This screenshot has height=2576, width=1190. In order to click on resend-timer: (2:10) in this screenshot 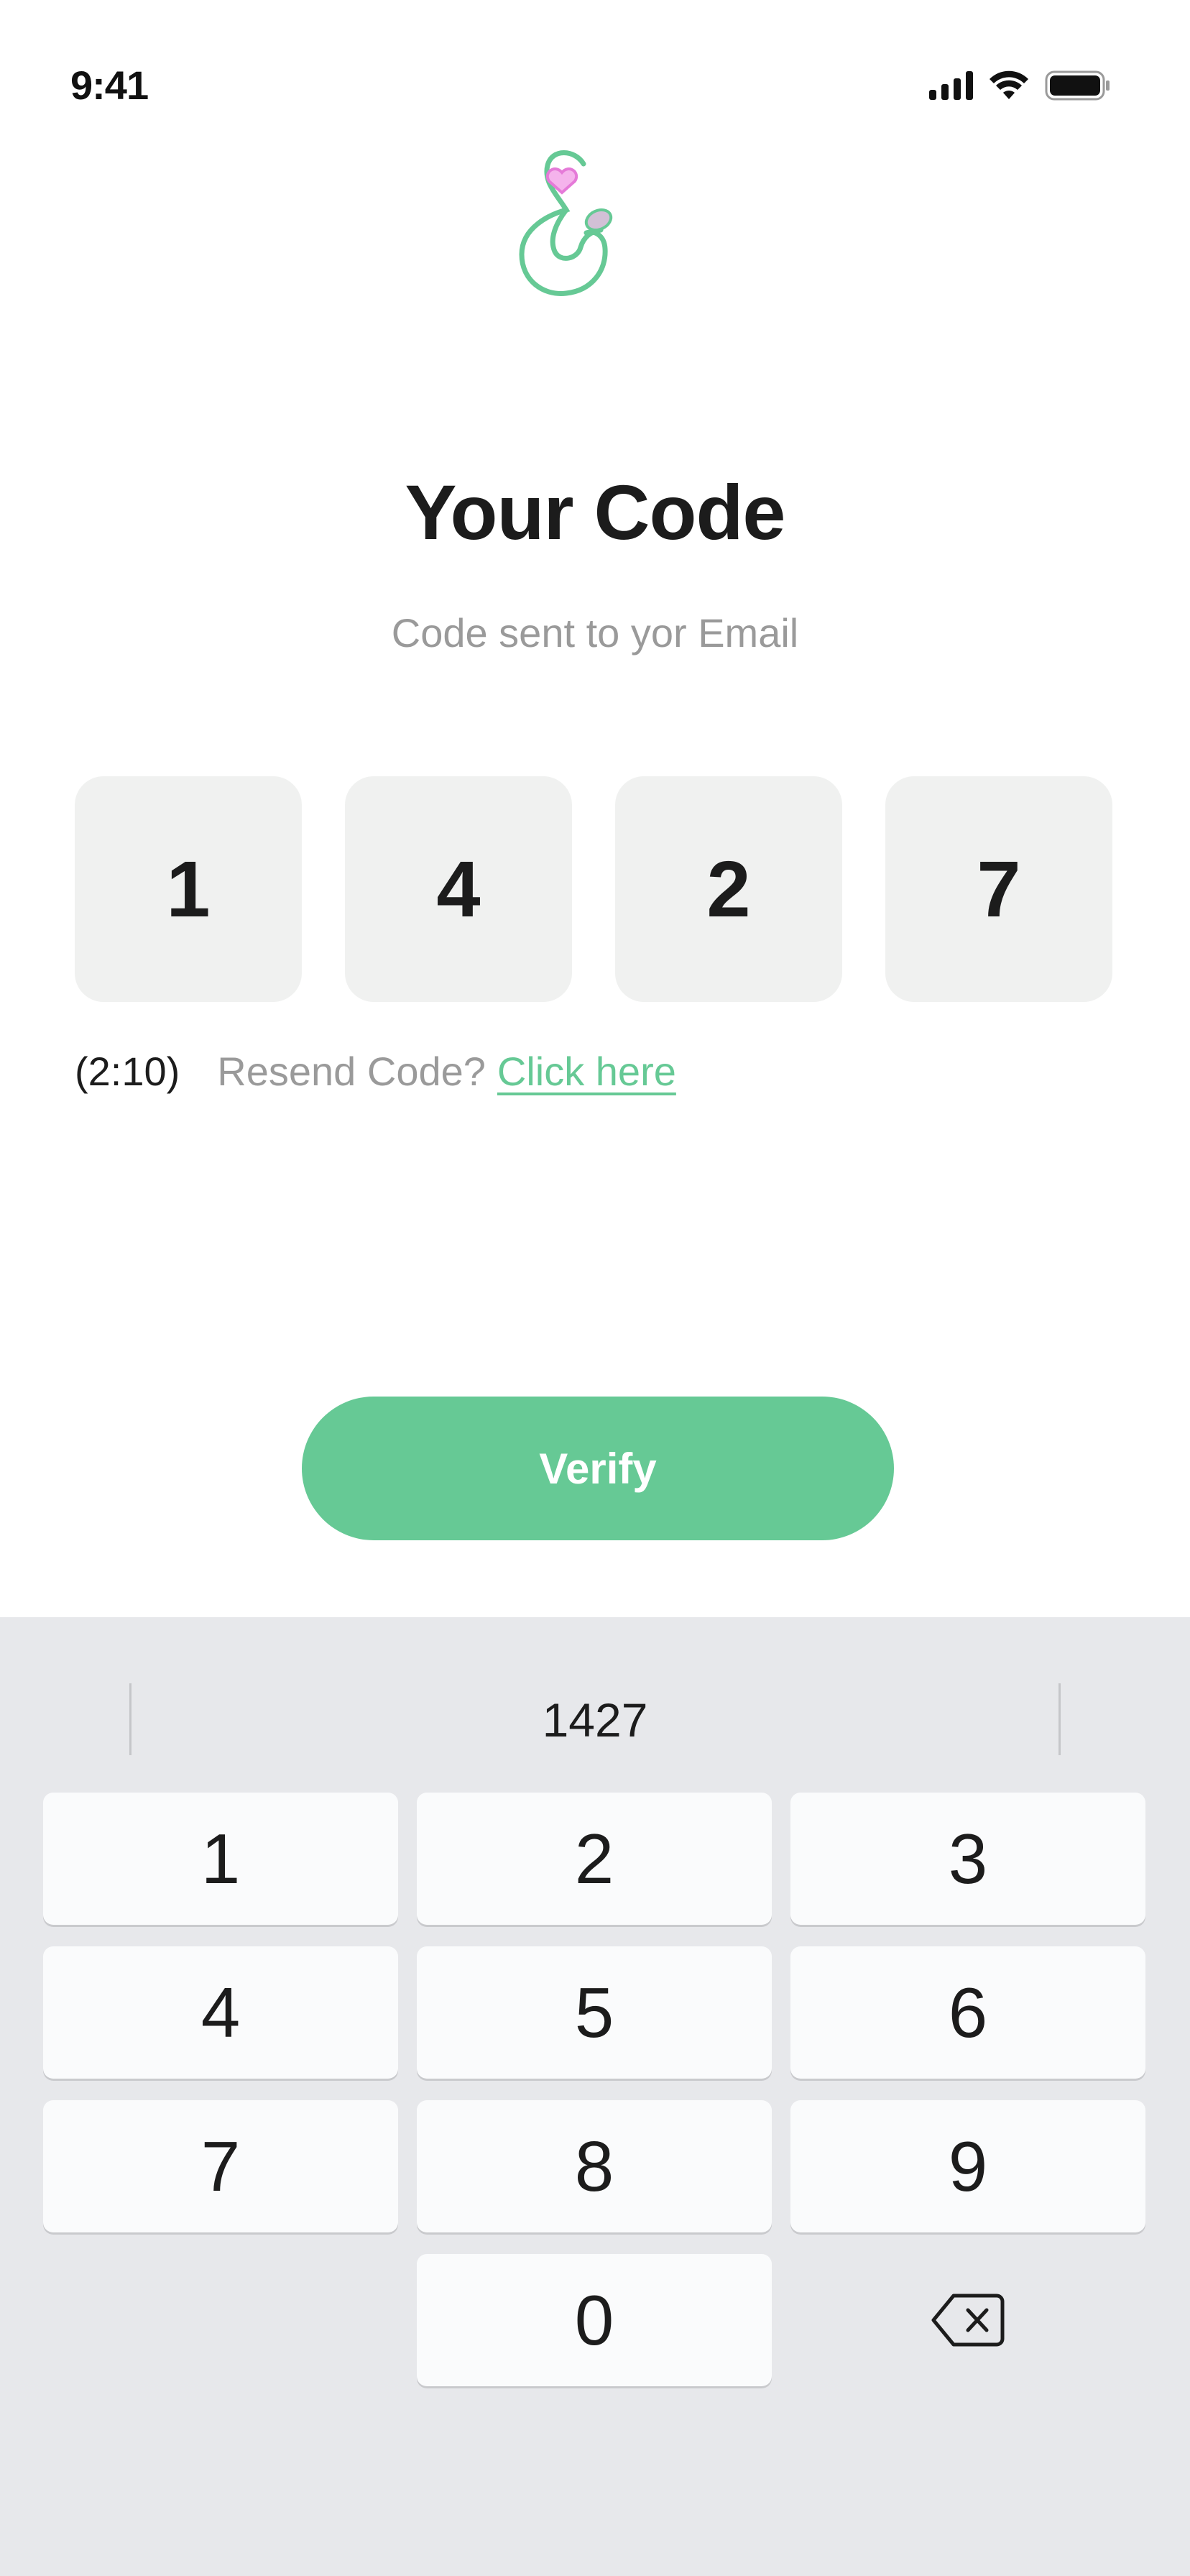, I will do `click(127, 1071)`.